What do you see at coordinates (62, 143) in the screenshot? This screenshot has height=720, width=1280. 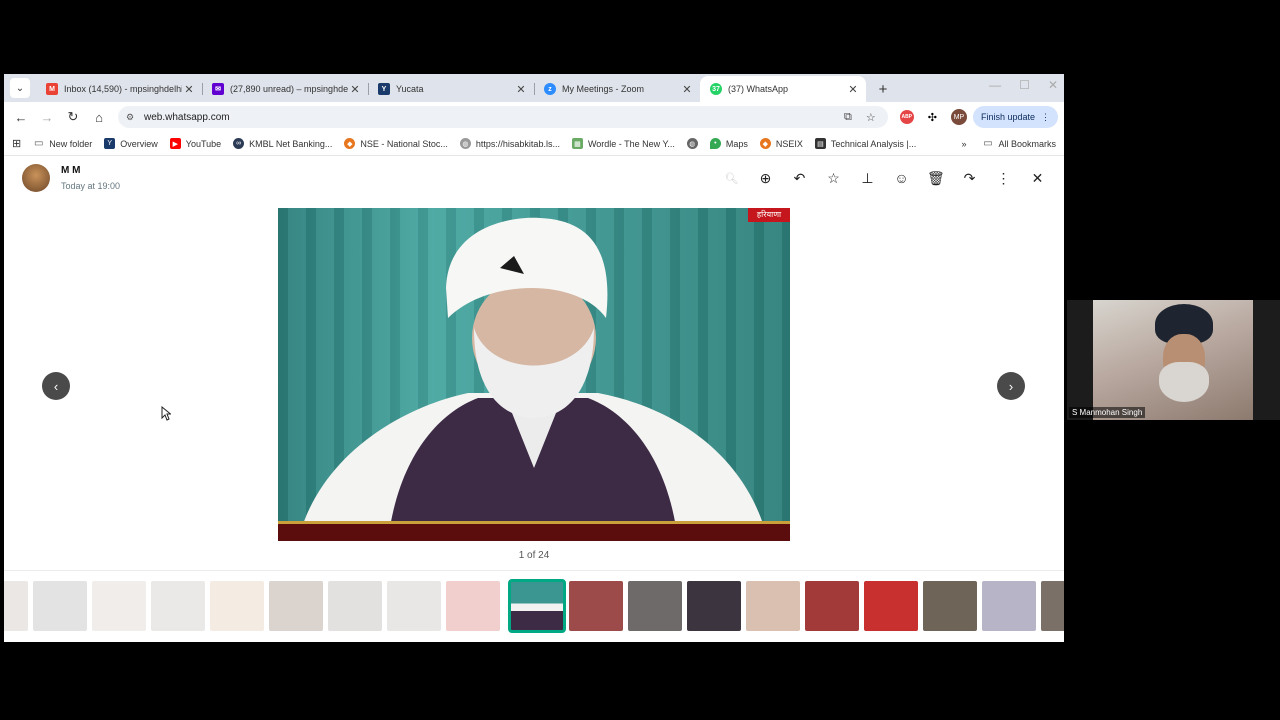 I see `bookmark-new-folder: ▭ New folder` at bounding box center [62, 143].